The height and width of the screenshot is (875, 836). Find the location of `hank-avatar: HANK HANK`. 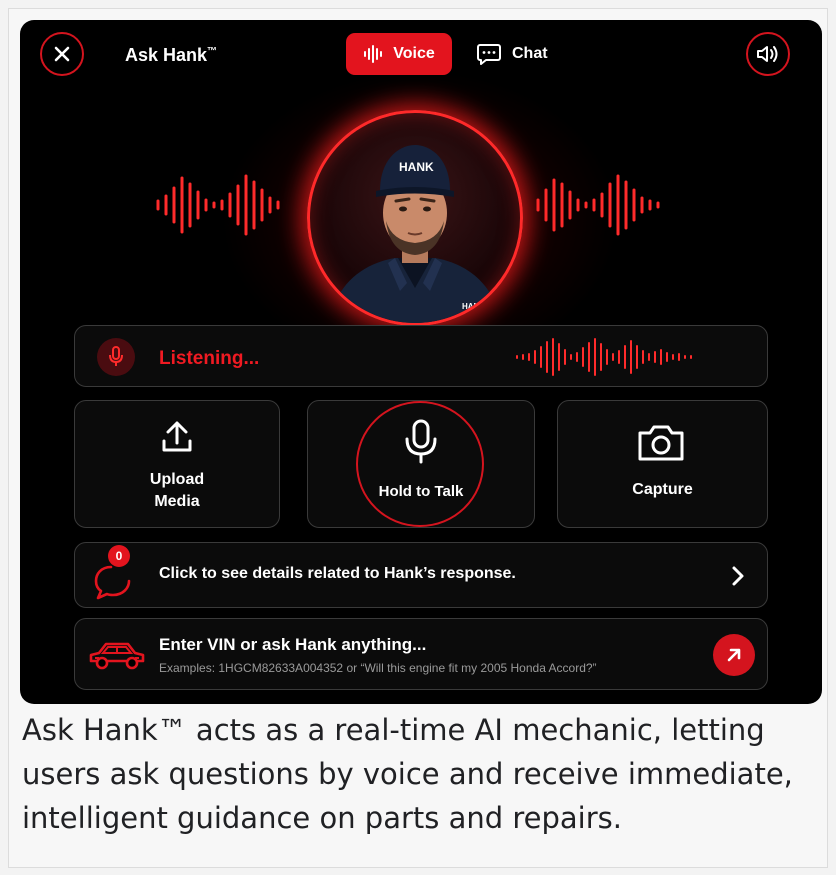

hank-avatar: HANK HANK is located at coordinates (415, 218).